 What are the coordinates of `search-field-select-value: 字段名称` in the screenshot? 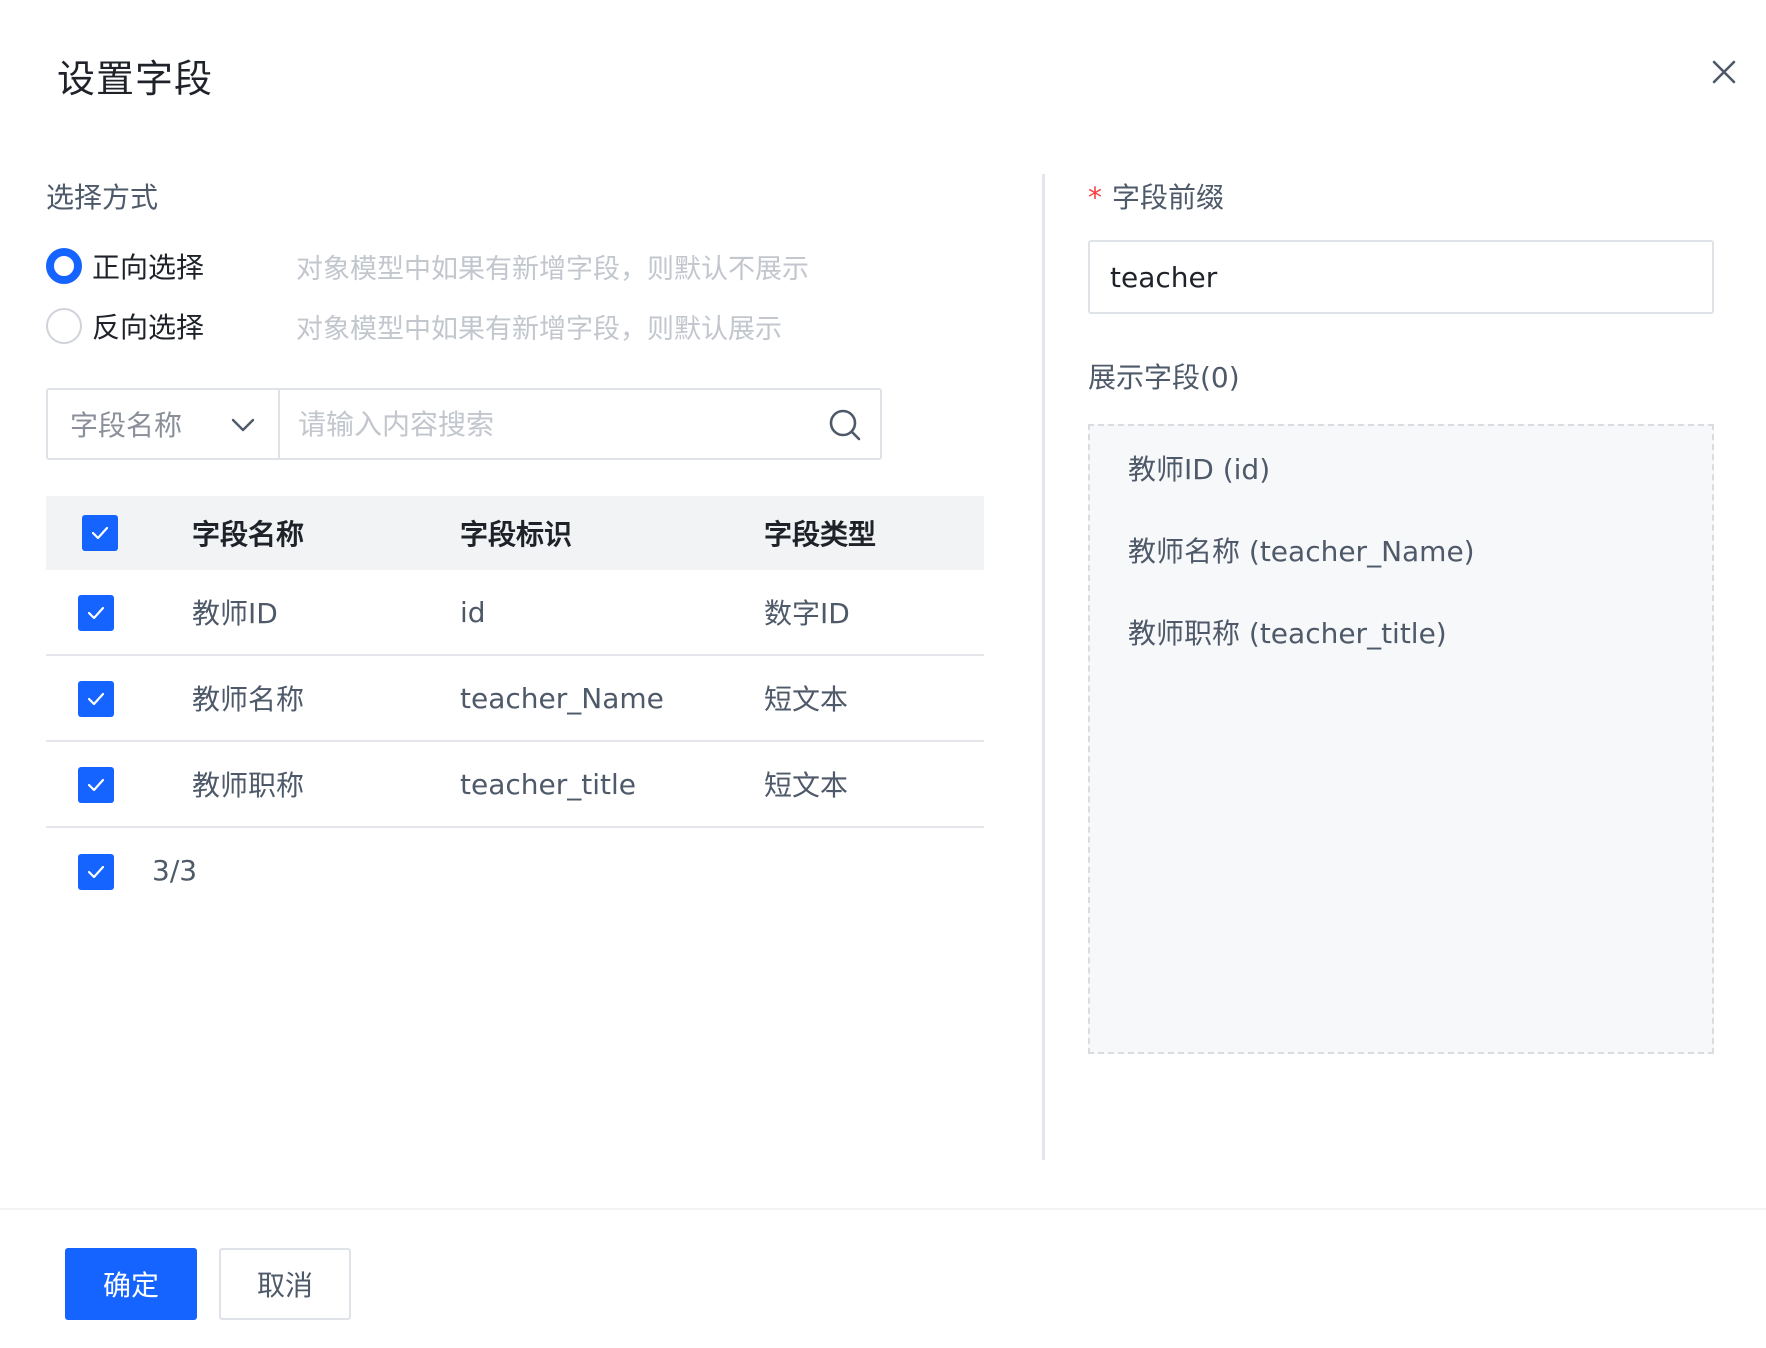 It's located at (126, 425).